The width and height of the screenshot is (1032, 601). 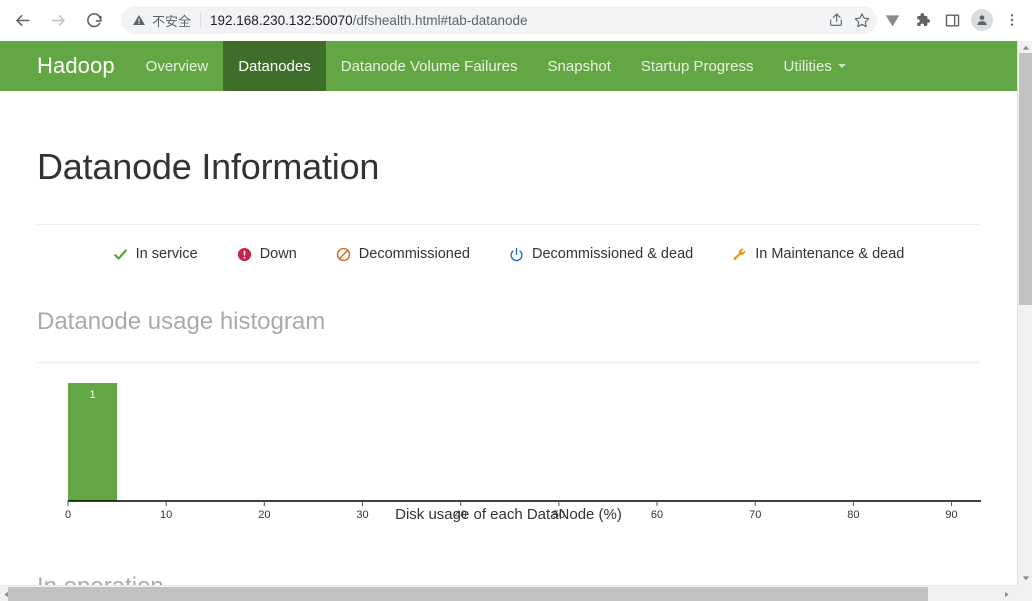 I want to click on extensions-button, so click(x=922, y=20).